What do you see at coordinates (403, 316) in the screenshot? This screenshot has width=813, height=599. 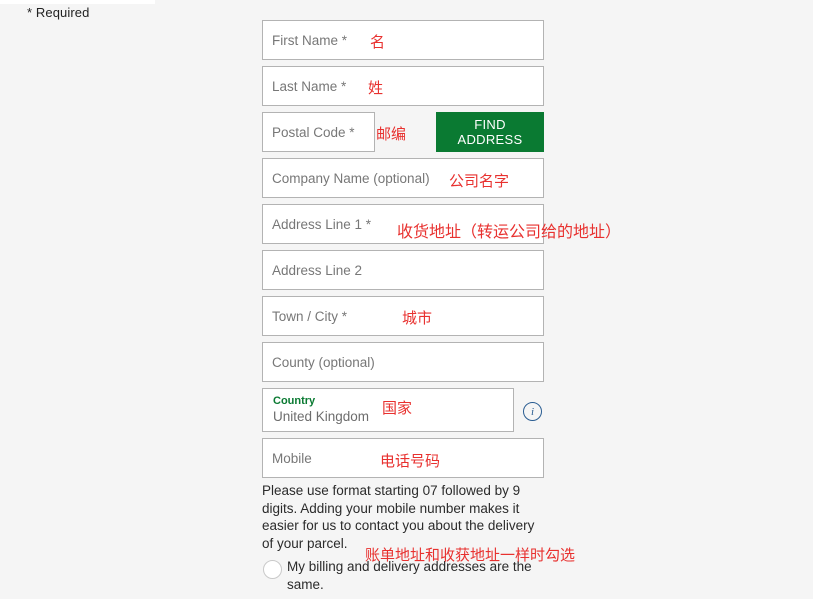 I see `town-city-input: Town / City *` at bounding box center [403, 316].